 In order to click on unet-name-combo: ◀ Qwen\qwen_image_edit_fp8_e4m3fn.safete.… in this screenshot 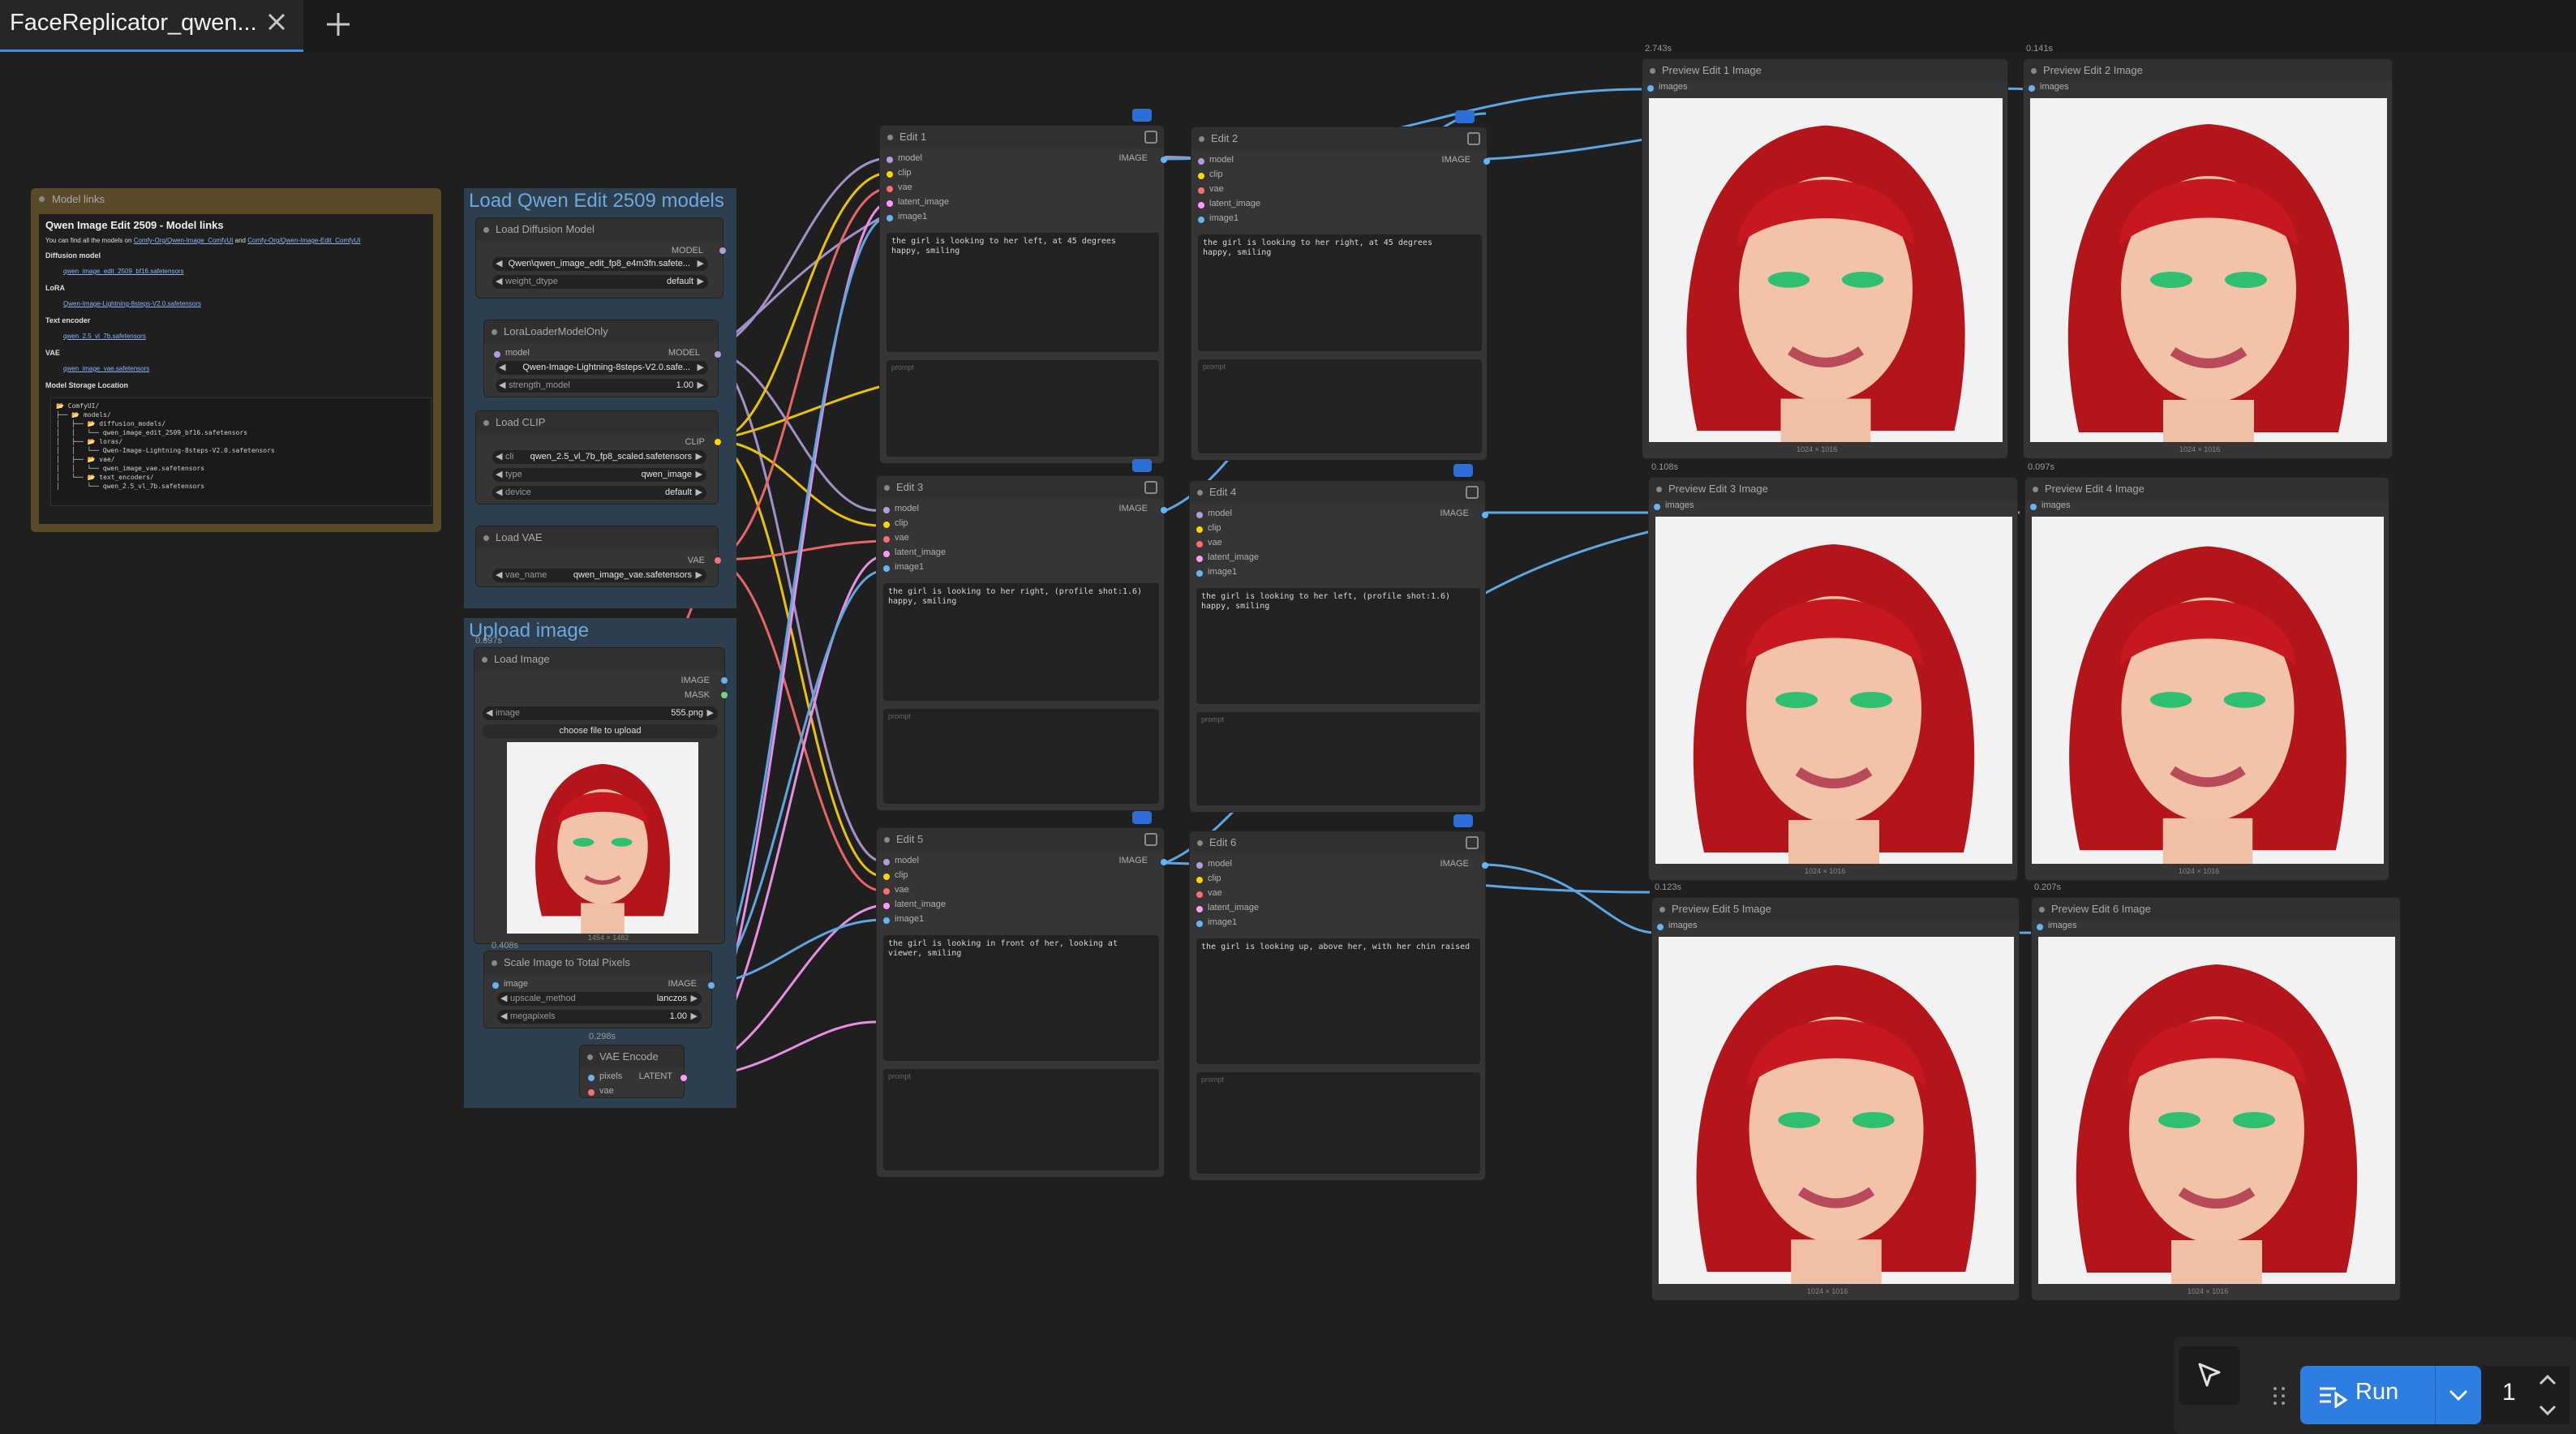, I will do `click(600, 264)`.